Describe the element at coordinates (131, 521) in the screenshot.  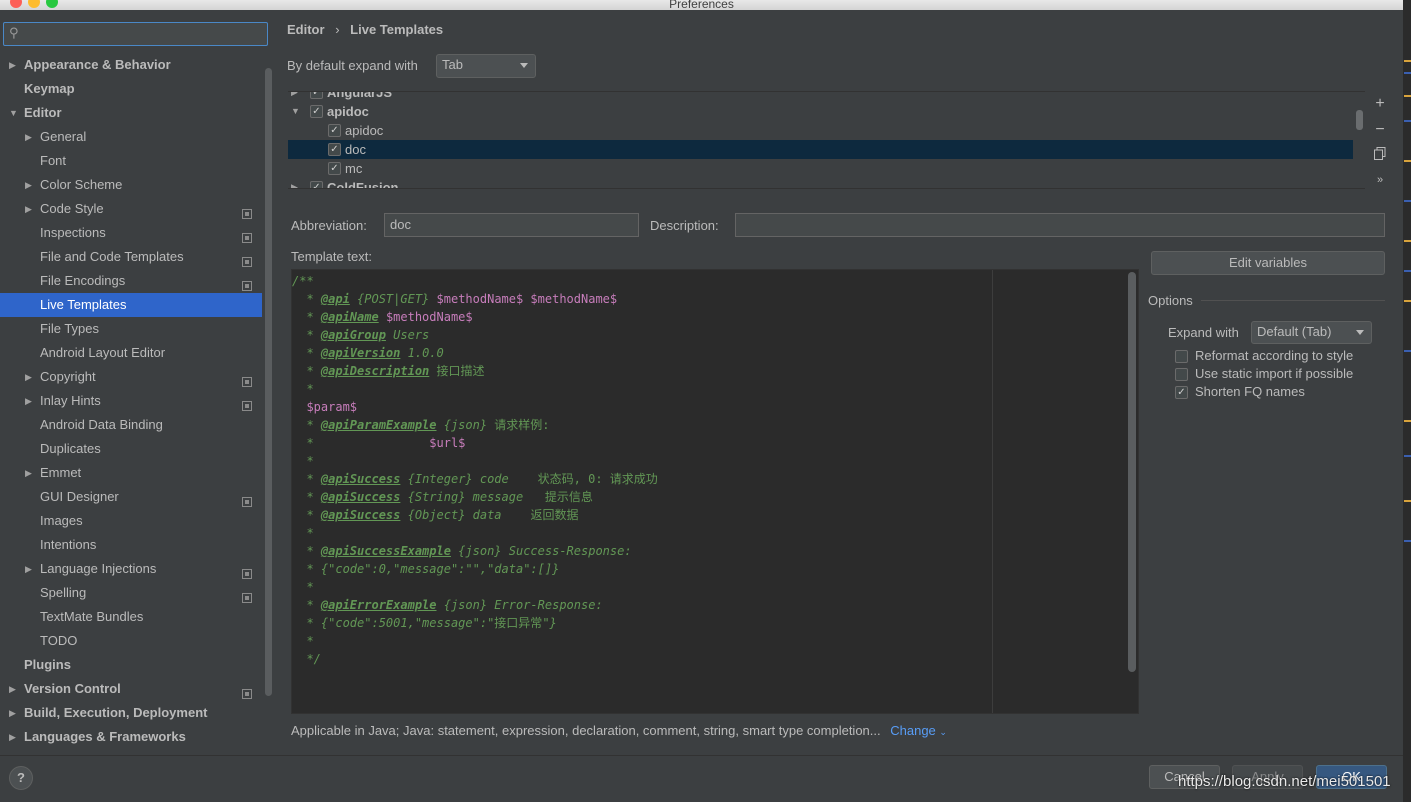
I see `sidebar-item: Images` at that location.